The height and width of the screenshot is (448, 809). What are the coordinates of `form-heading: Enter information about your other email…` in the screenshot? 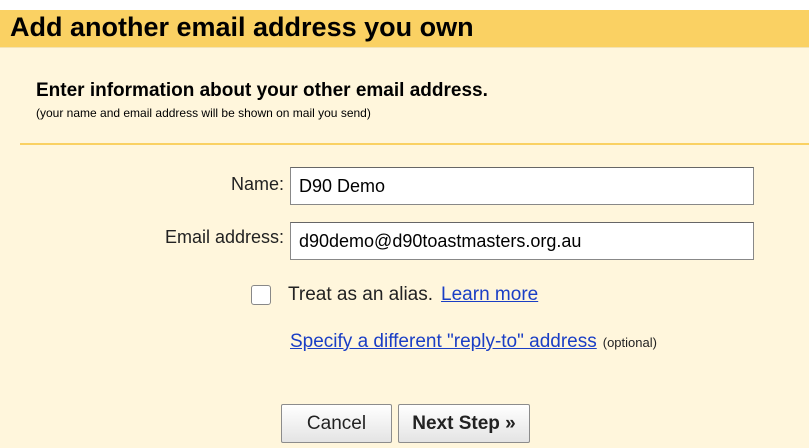 It's located at (262, 90).